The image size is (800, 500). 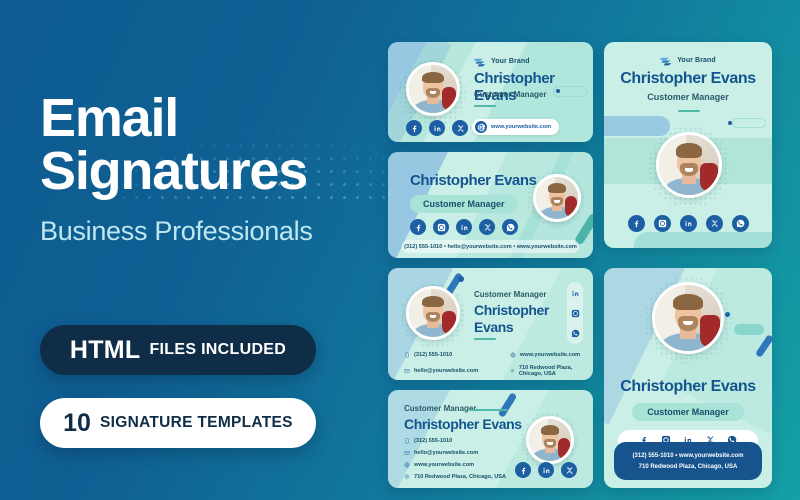 I want to click on badge-signature-templates: 10 SIGNATURE TEMPLATES, so click(x=178, y=423).